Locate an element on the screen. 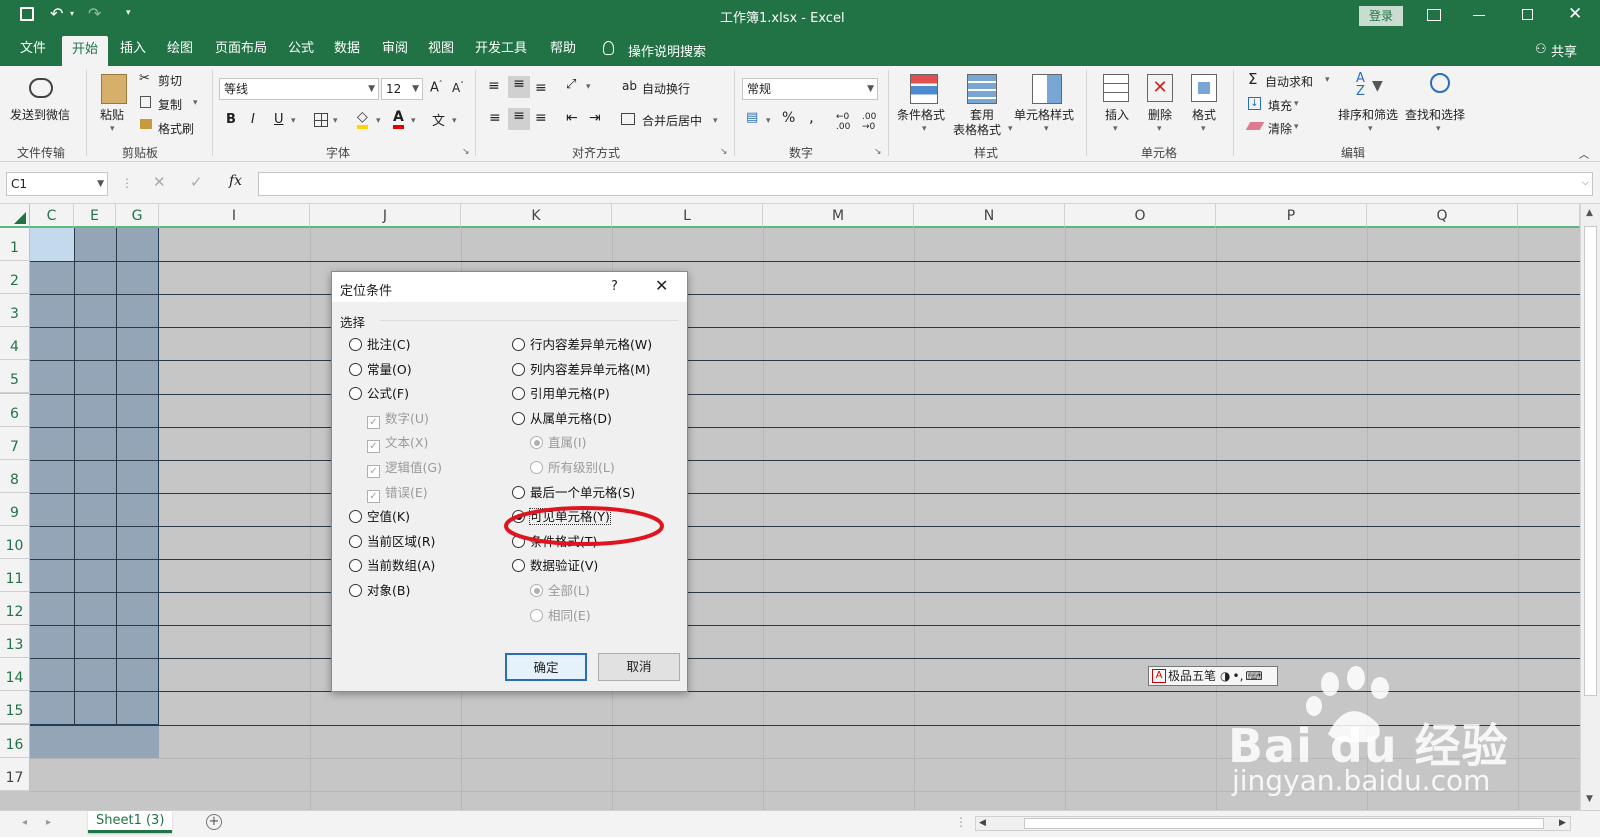 The image size is (1600, 837). share-button: 共享 is located at coordinates (1564, 50).